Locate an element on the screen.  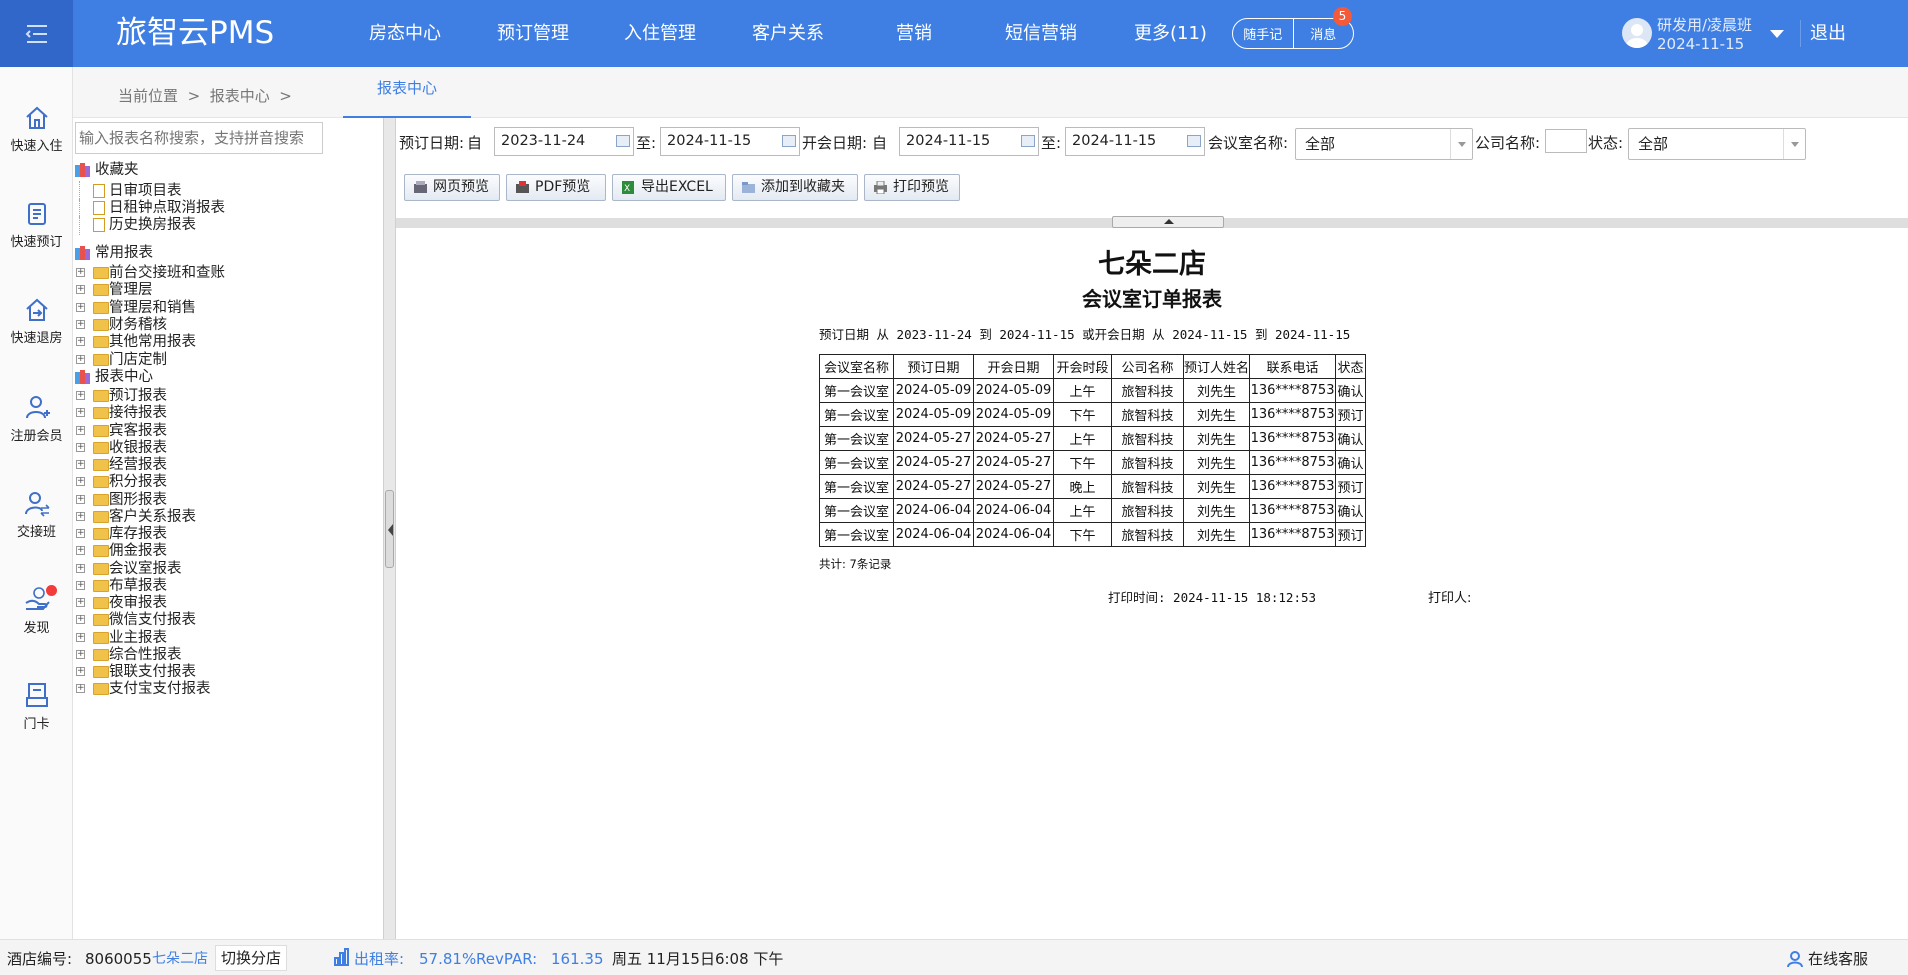
web-preview-button: 网页预览 is located at coordinates (452, 187).